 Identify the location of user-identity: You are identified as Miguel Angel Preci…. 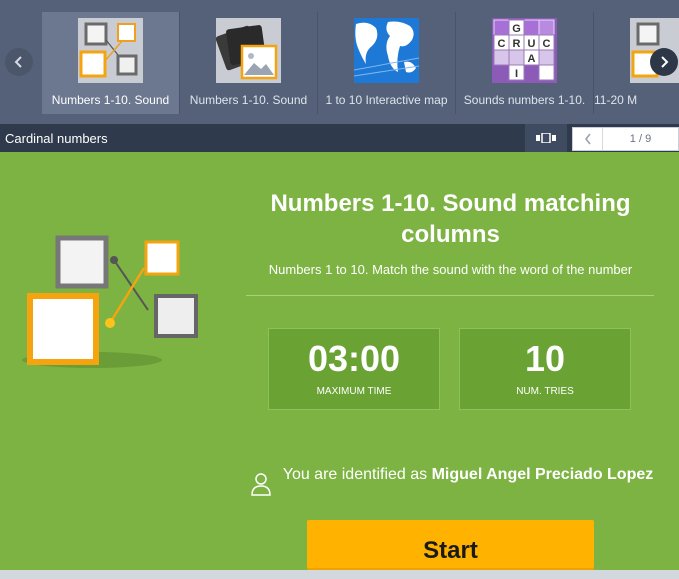
(468, 475).